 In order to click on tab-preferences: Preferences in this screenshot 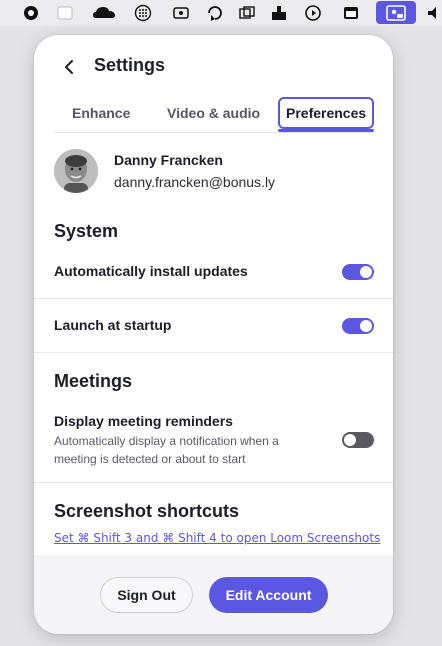, I will do `click(326, 113)`.